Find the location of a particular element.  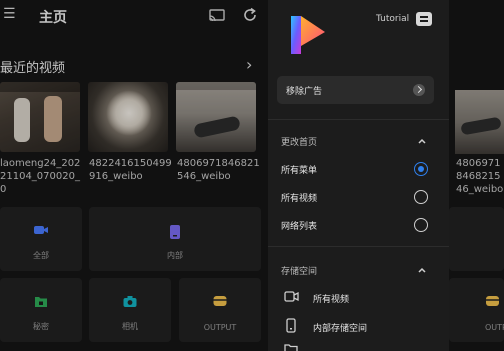

secure-folder-icon is located at coordinates (41, 302).